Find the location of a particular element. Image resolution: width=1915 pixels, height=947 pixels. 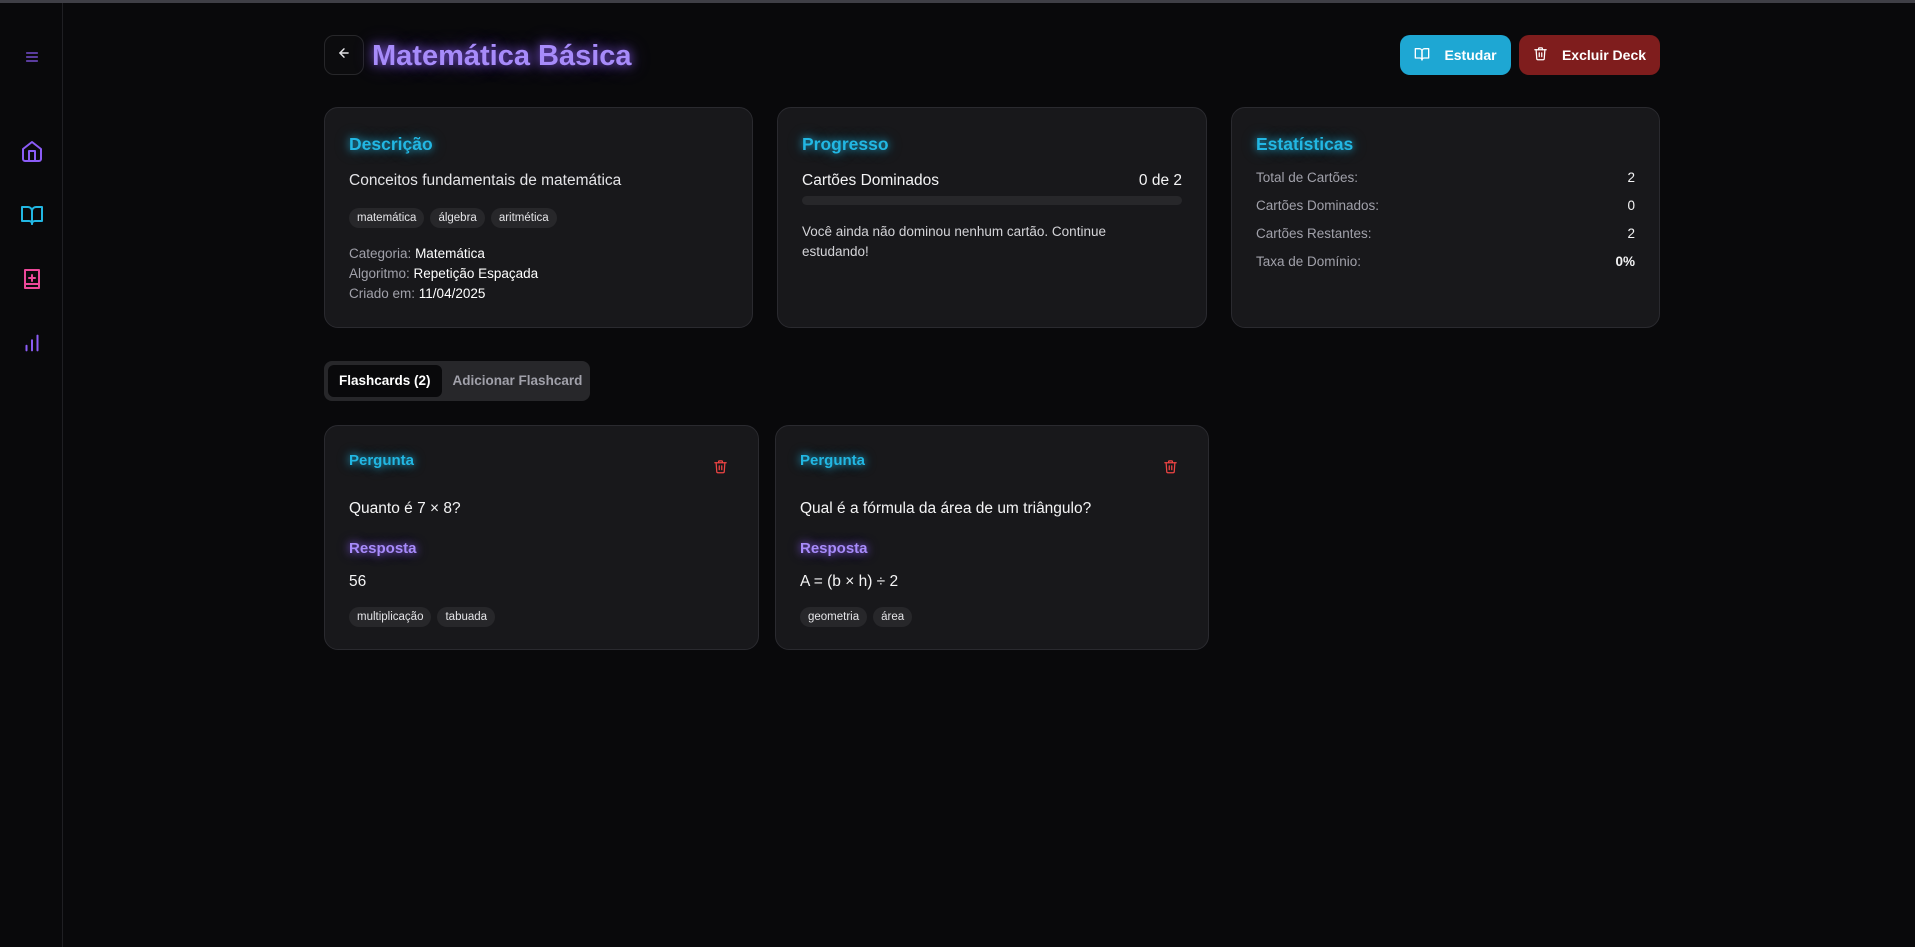

progress-label: Cartões Dominados is located at coordinates (870, 180).